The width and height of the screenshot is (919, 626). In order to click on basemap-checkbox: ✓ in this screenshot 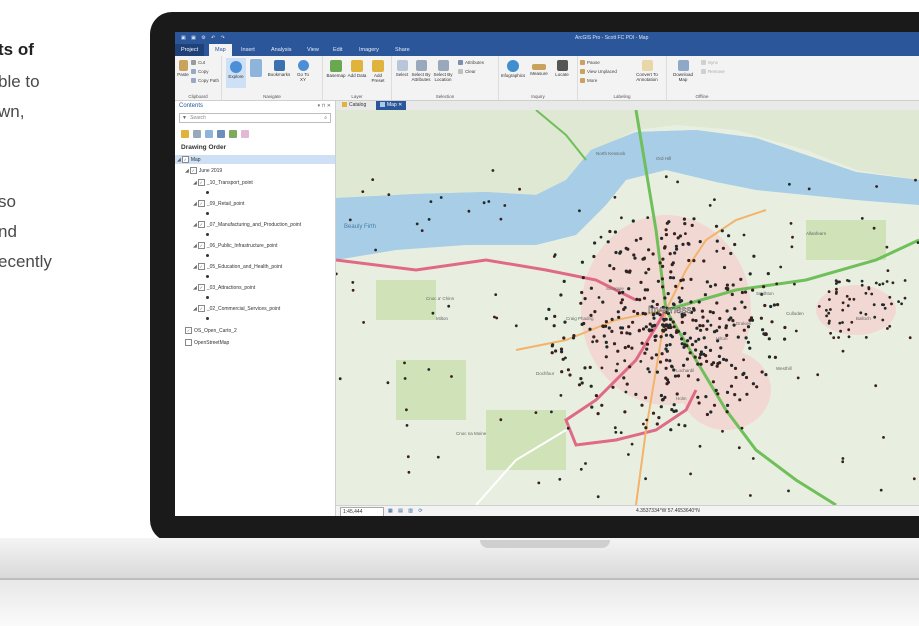, I will do `click(188, 330)`.